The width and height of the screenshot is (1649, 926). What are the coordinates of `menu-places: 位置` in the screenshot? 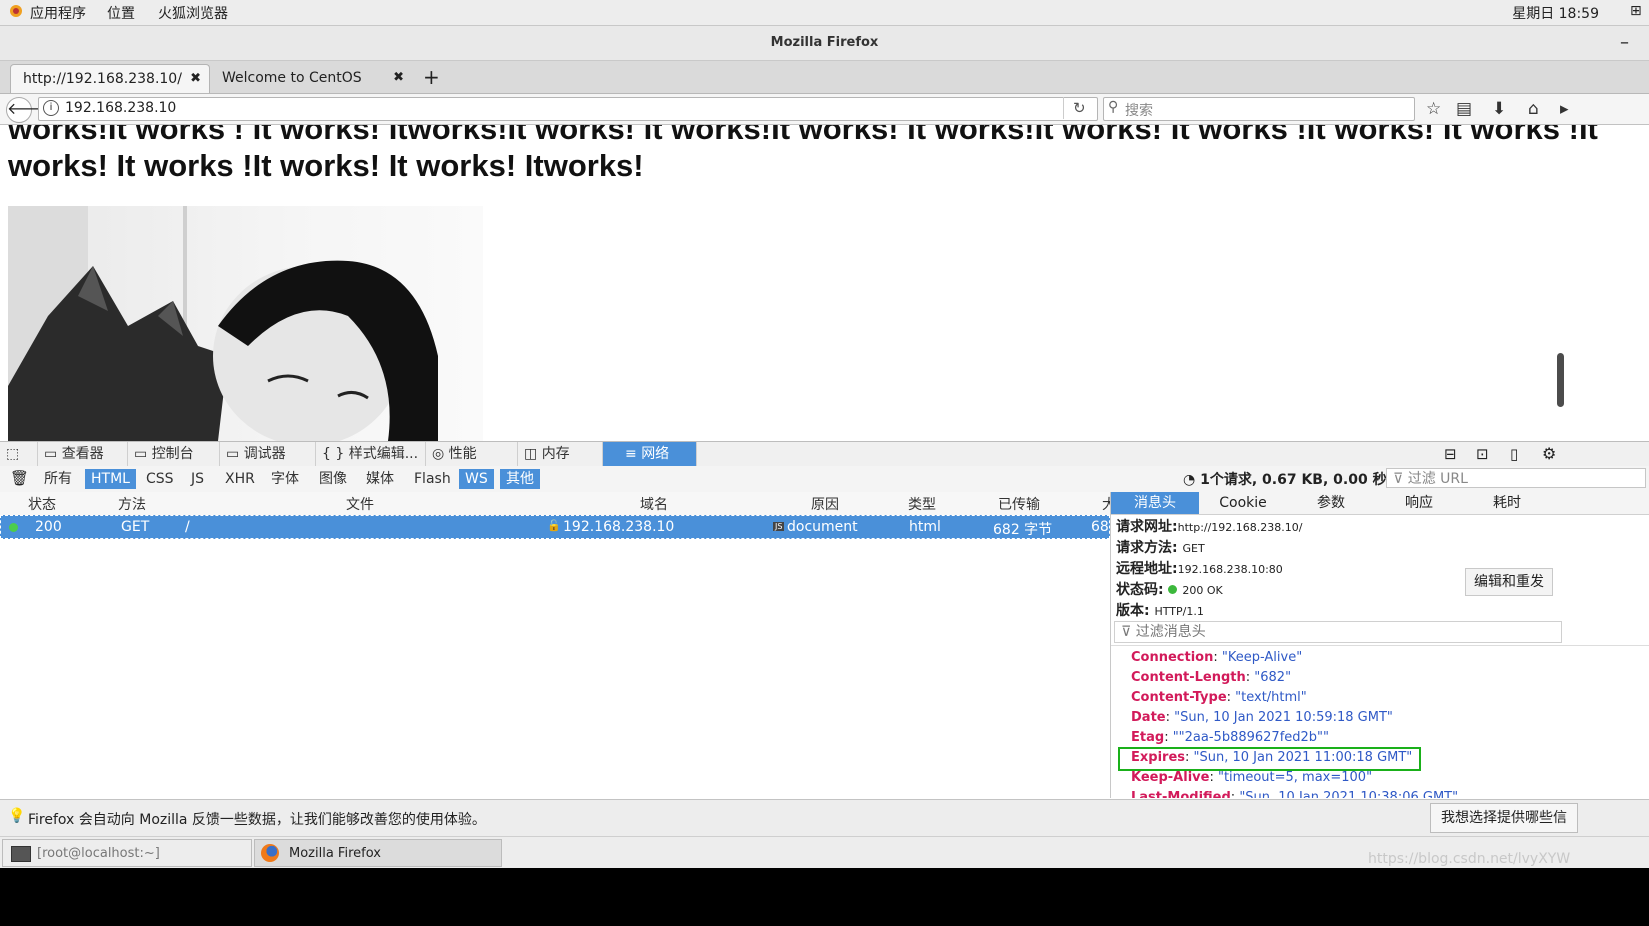 It's located at (121, 13).